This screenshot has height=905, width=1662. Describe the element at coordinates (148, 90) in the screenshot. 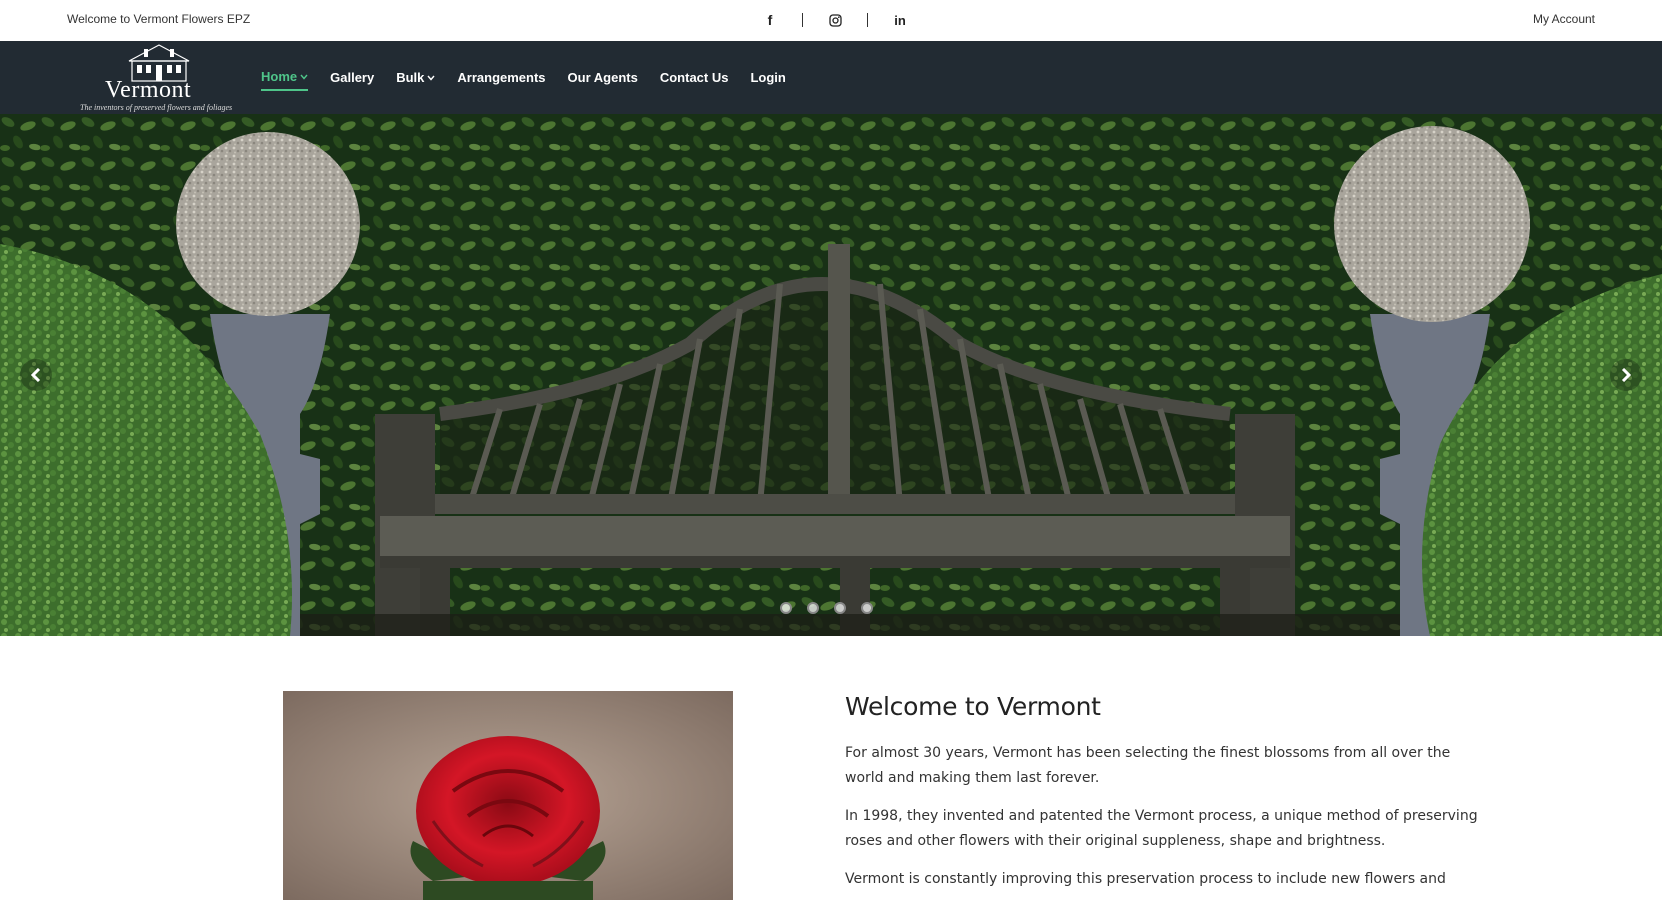

I see `logo-wordmark: Vermont` at that location.